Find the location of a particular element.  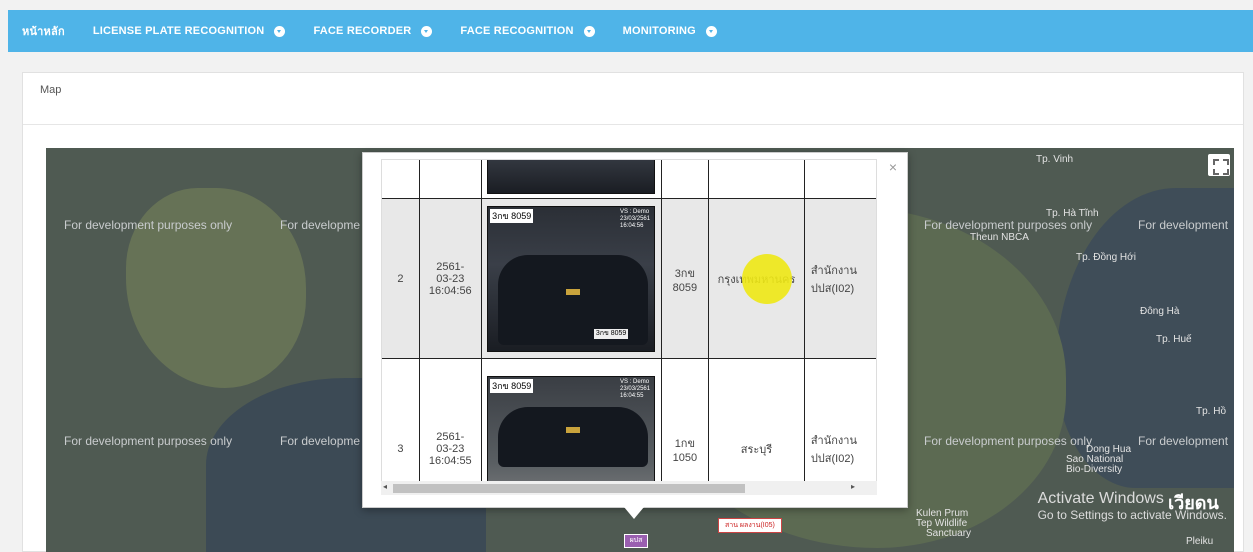

activate-title: Activate Windows is located at coordinates (1100, 498).